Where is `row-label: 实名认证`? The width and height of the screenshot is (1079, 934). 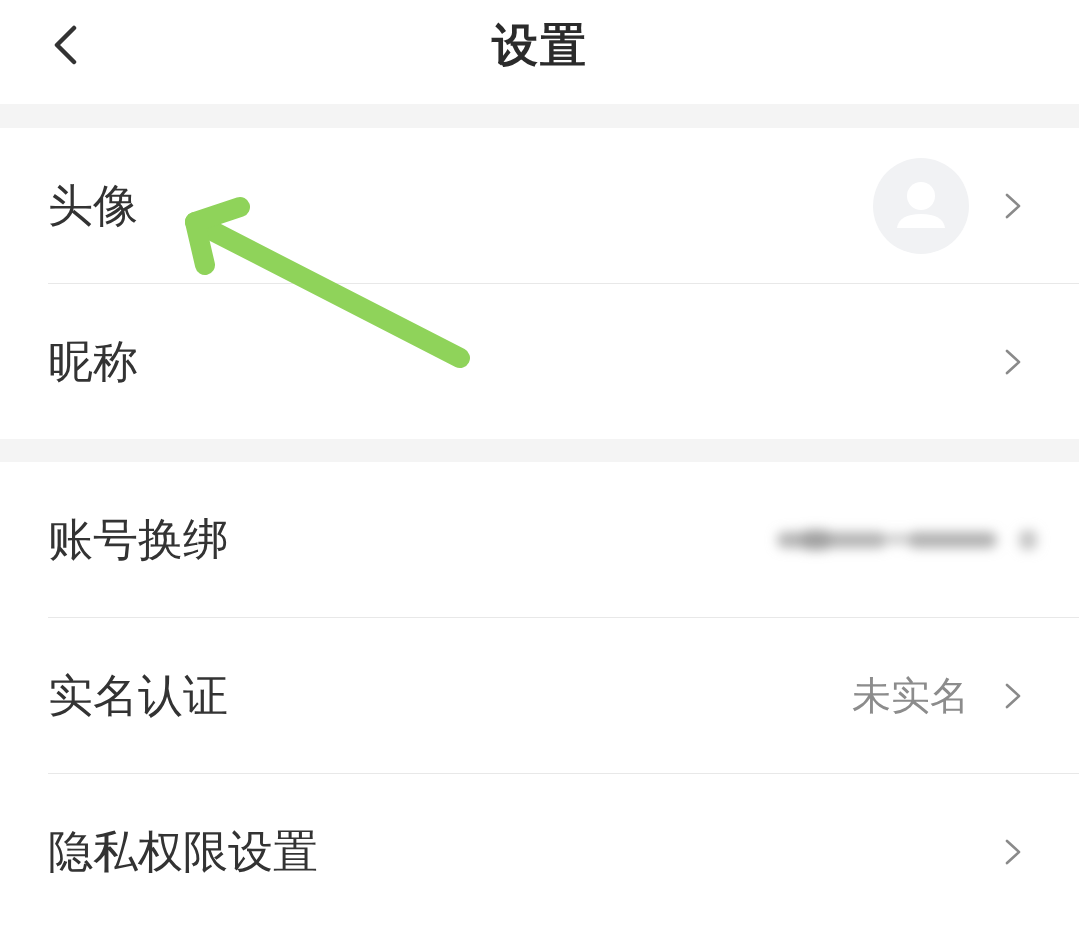
row-label: 实名认证 is located at coordinates (138, 695).